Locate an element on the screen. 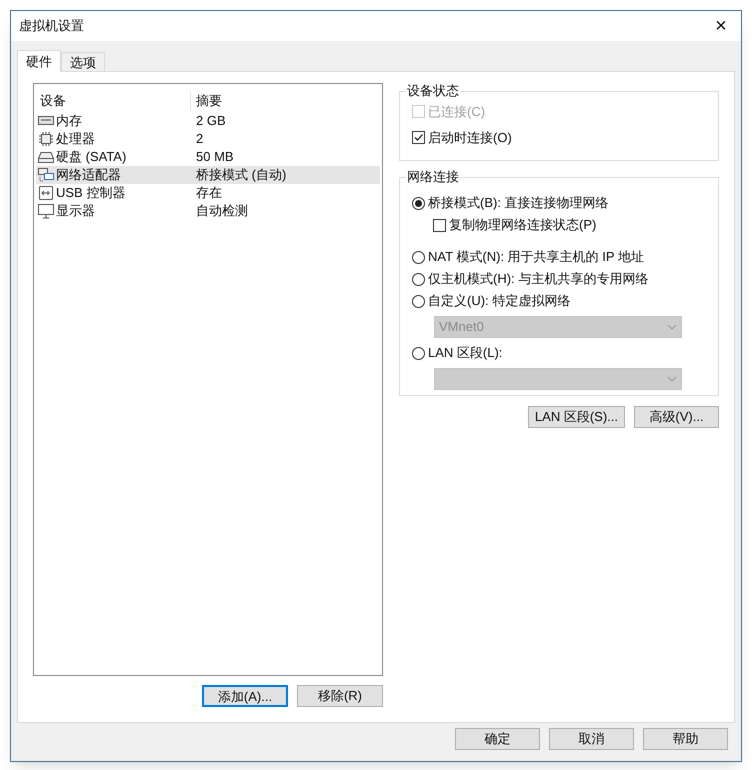 This screenshot has width=752, height=770. radio-label: LAN 区段(L): is located at coordinates (465, 353).